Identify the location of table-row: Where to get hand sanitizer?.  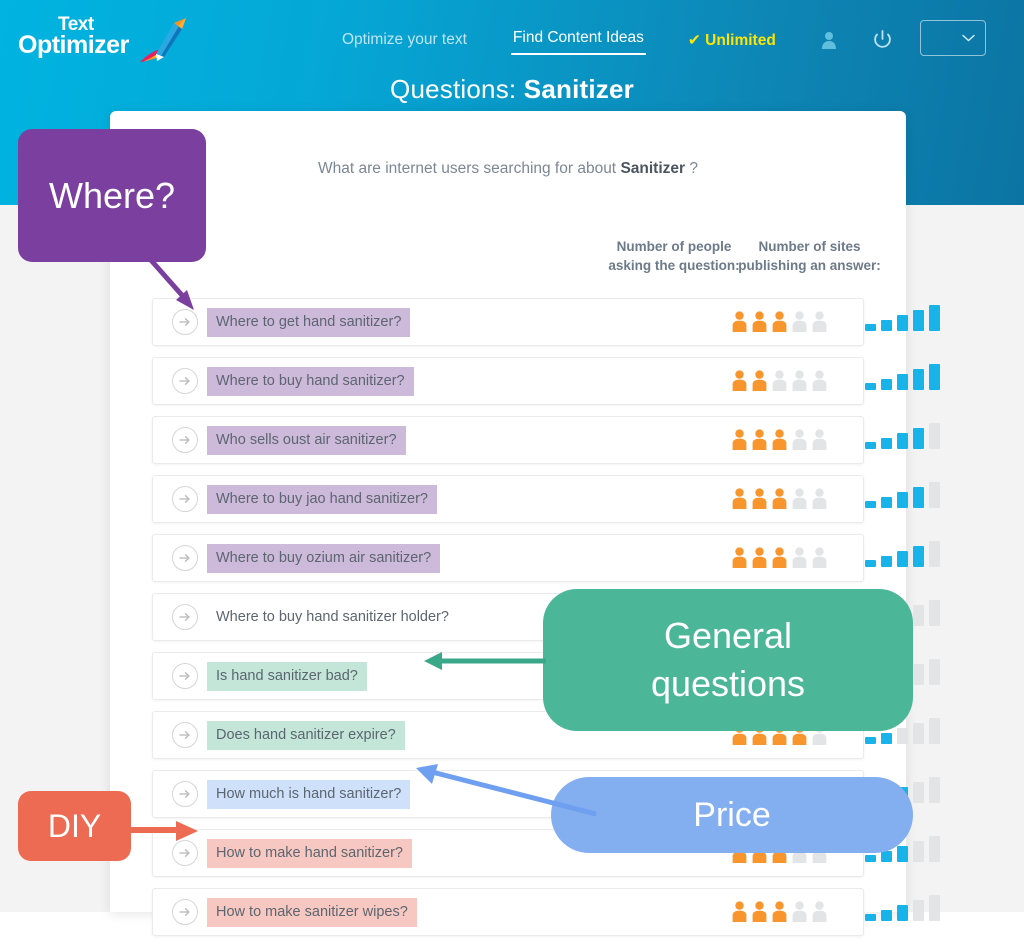
(546, 322).